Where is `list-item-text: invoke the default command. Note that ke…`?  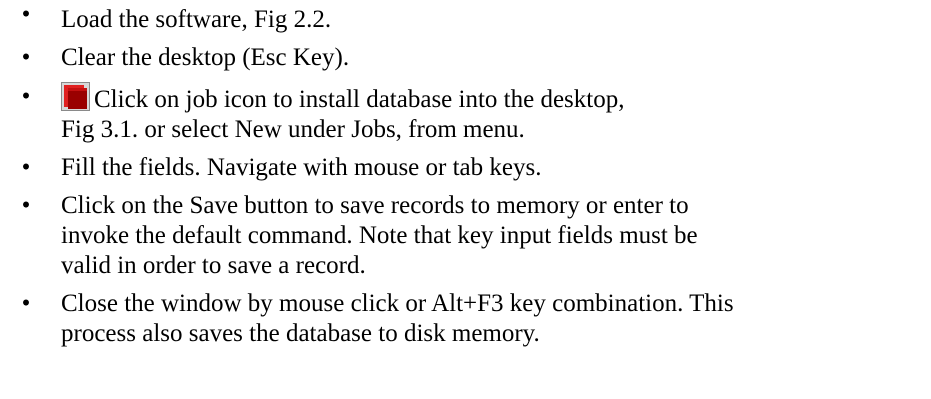
list-item-text: invoke the default command. Note that ke… is located at coordinates (379, 235).